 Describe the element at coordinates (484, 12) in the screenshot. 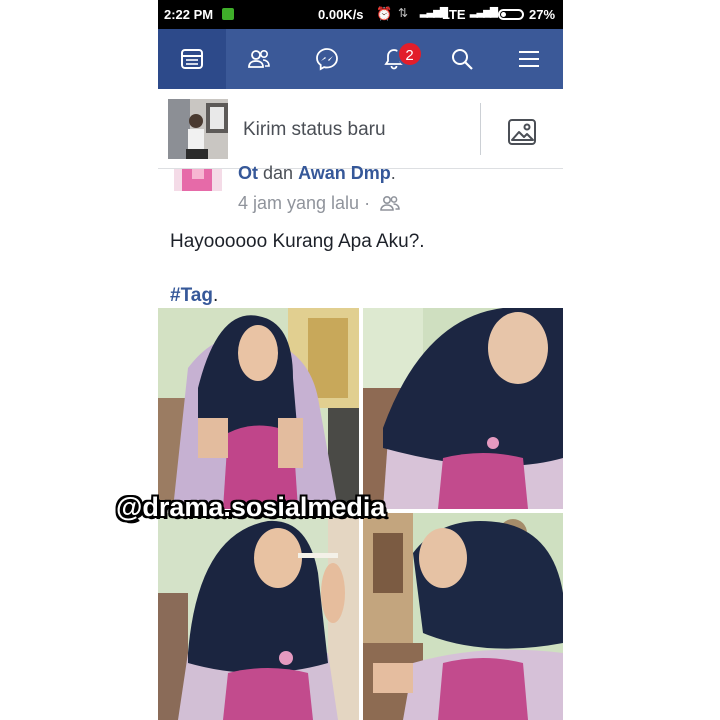

I see `signal-strength-icon-2: ▂▃▅▇` at that location.